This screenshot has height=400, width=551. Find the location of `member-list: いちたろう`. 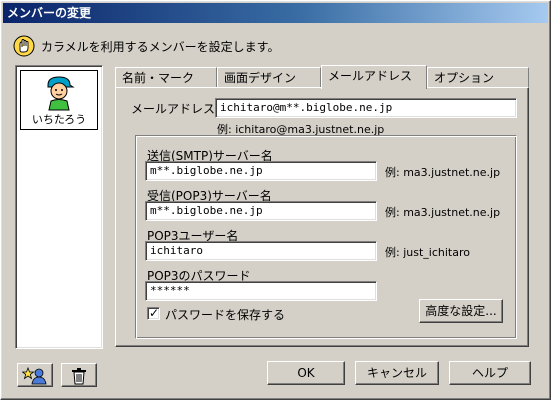

member-list: いちたろう is located at coordinates (59, 207).